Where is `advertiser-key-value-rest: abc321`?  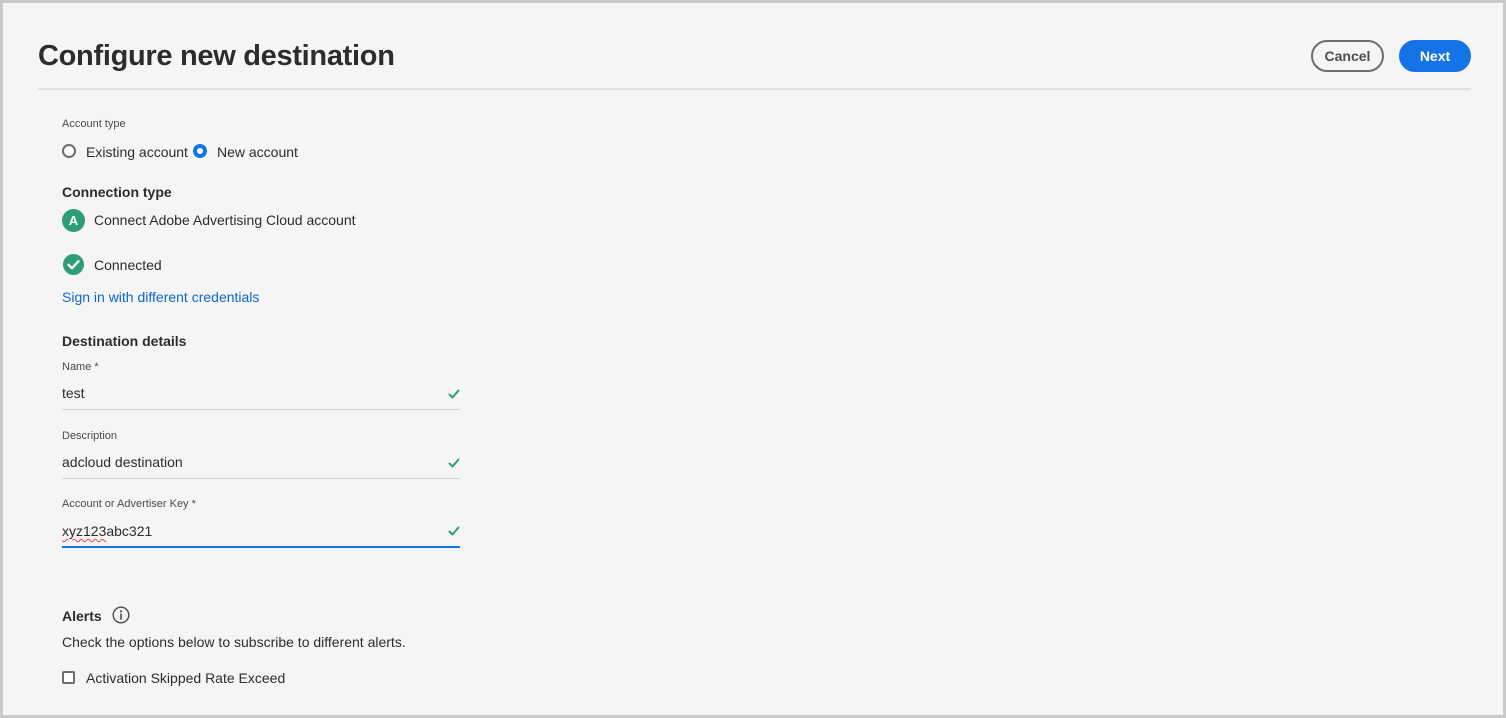 advertiser-key-value-rest: abc321 is located at coordinates (129, 531).